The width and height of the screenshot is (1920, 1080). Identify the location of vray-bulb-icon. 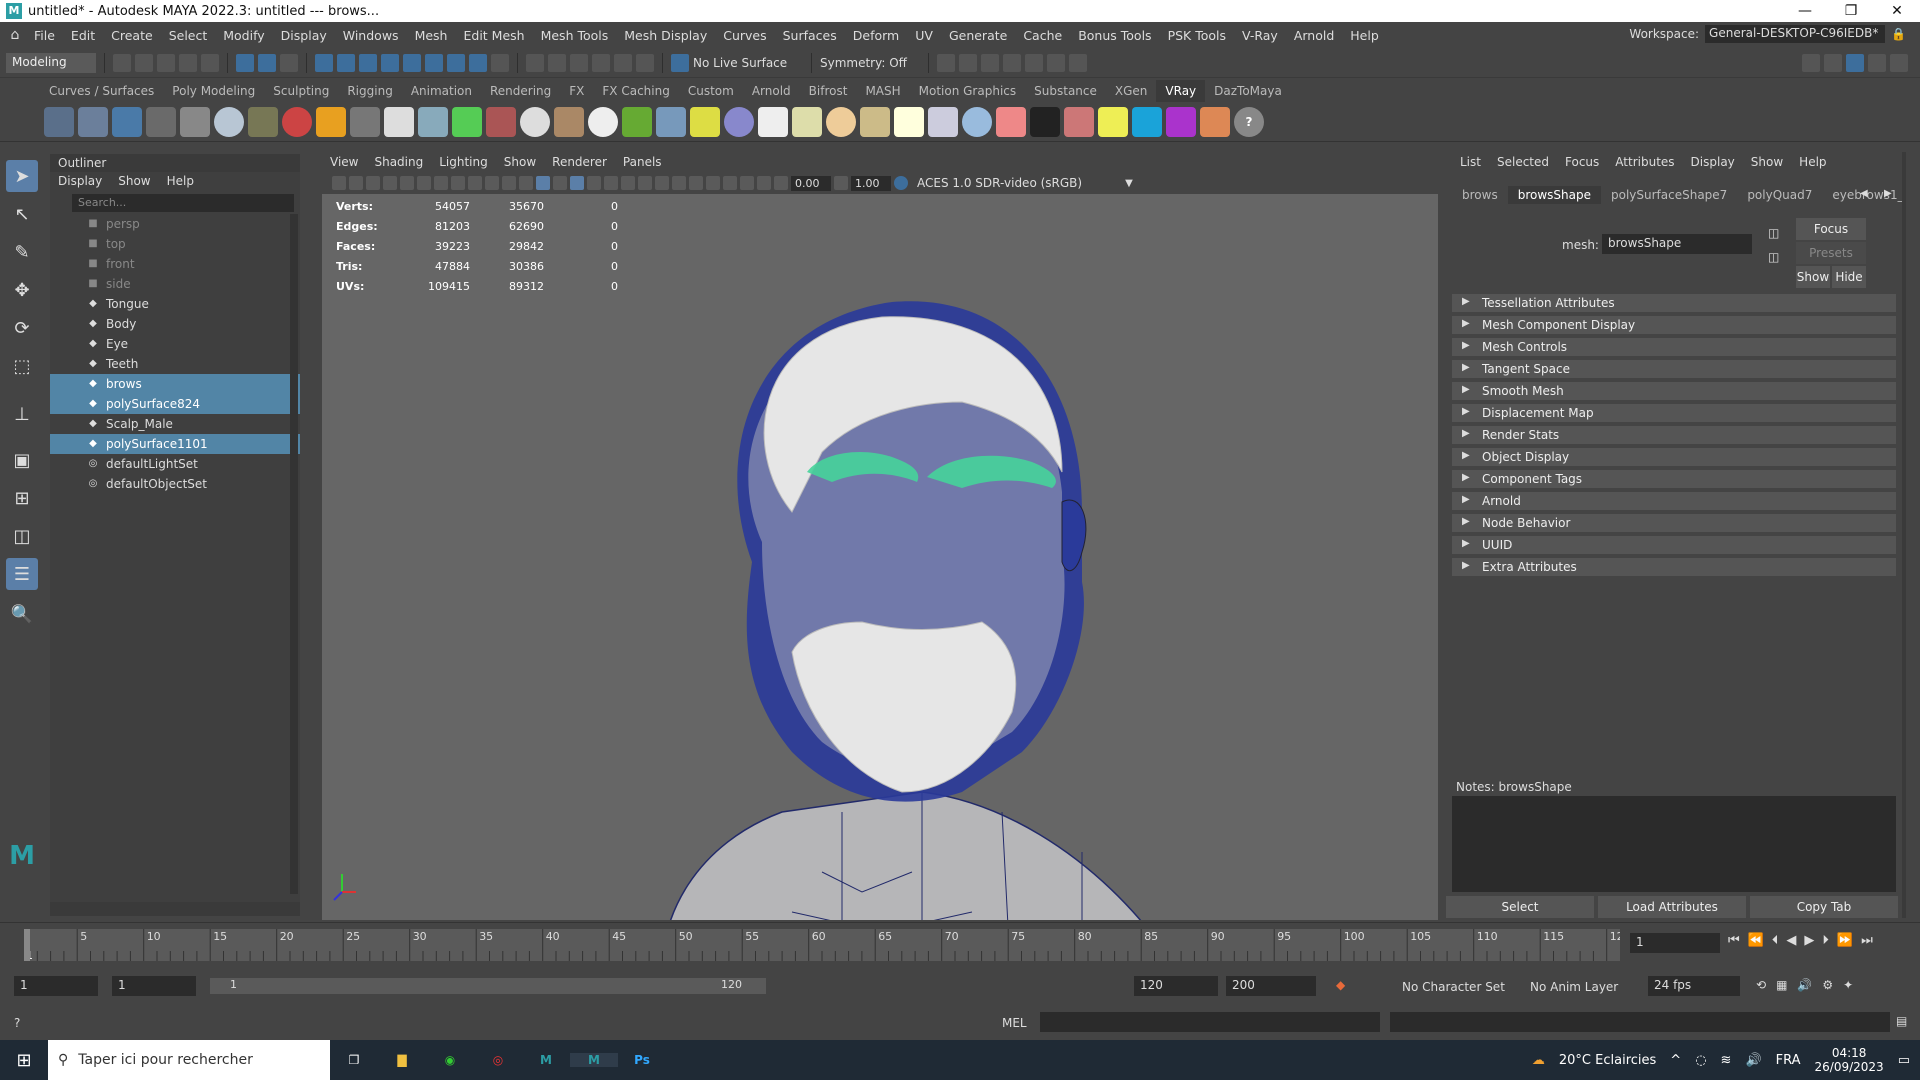
(841, 121).